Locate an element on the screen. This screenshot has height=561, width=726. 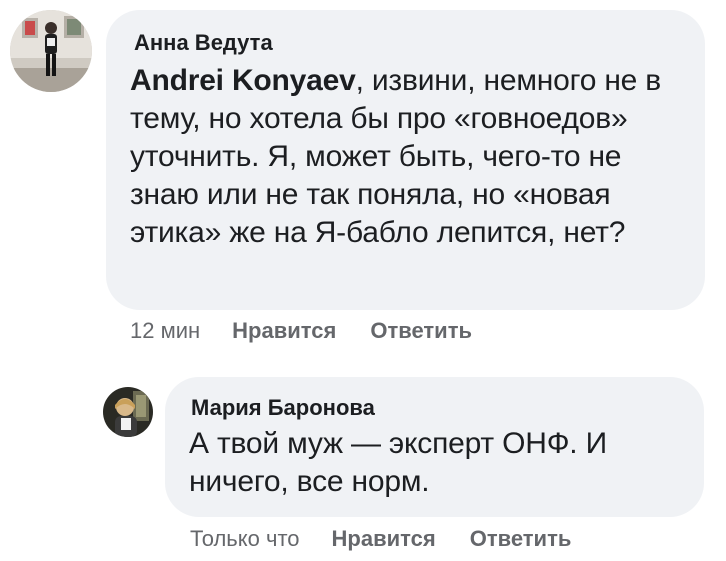
comment-actions: 12 мин Нравится Ответить is located at coordinates (318, 331).